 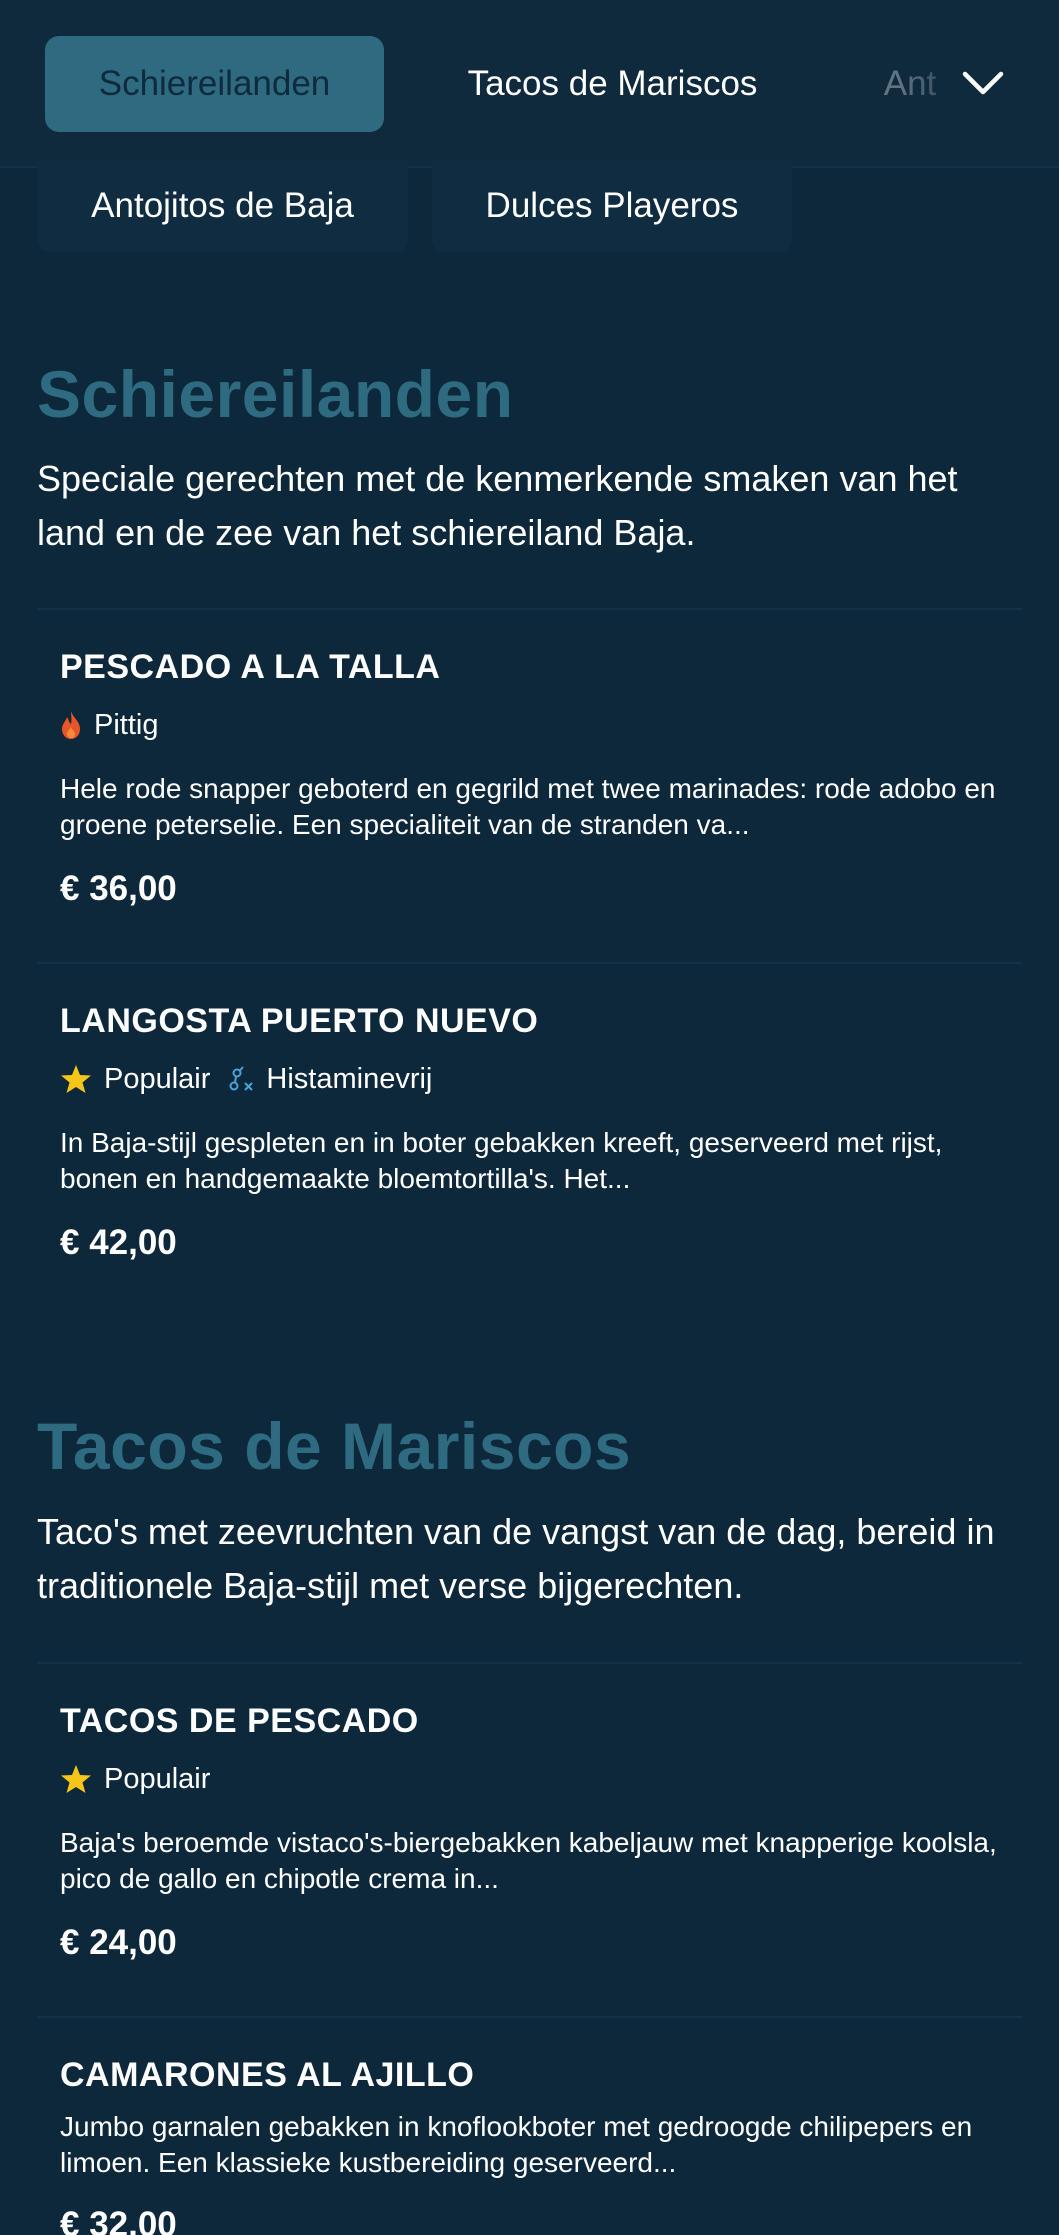 I want to click on tab-dulces-playeros: Dulces Playeros, so click(x=612, y=206).